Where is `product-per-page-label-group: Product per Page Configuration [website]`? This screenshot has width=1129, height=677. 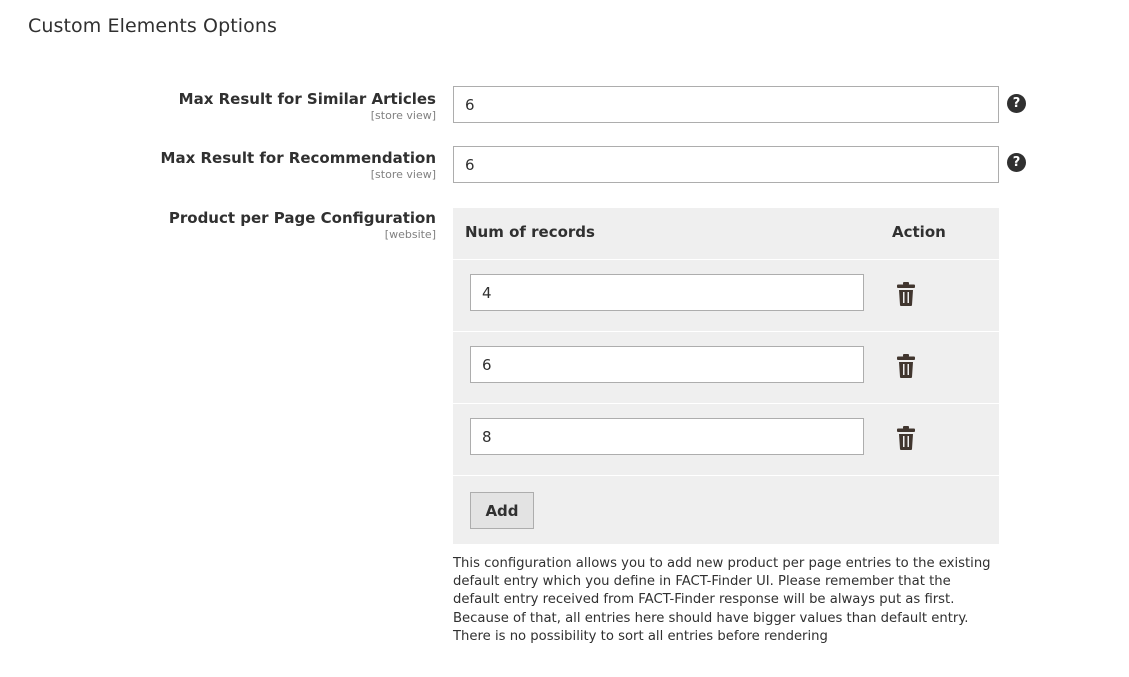 product-per-page-label-group: Product per Page Configuration [website] is located at coordinates (302, 225).